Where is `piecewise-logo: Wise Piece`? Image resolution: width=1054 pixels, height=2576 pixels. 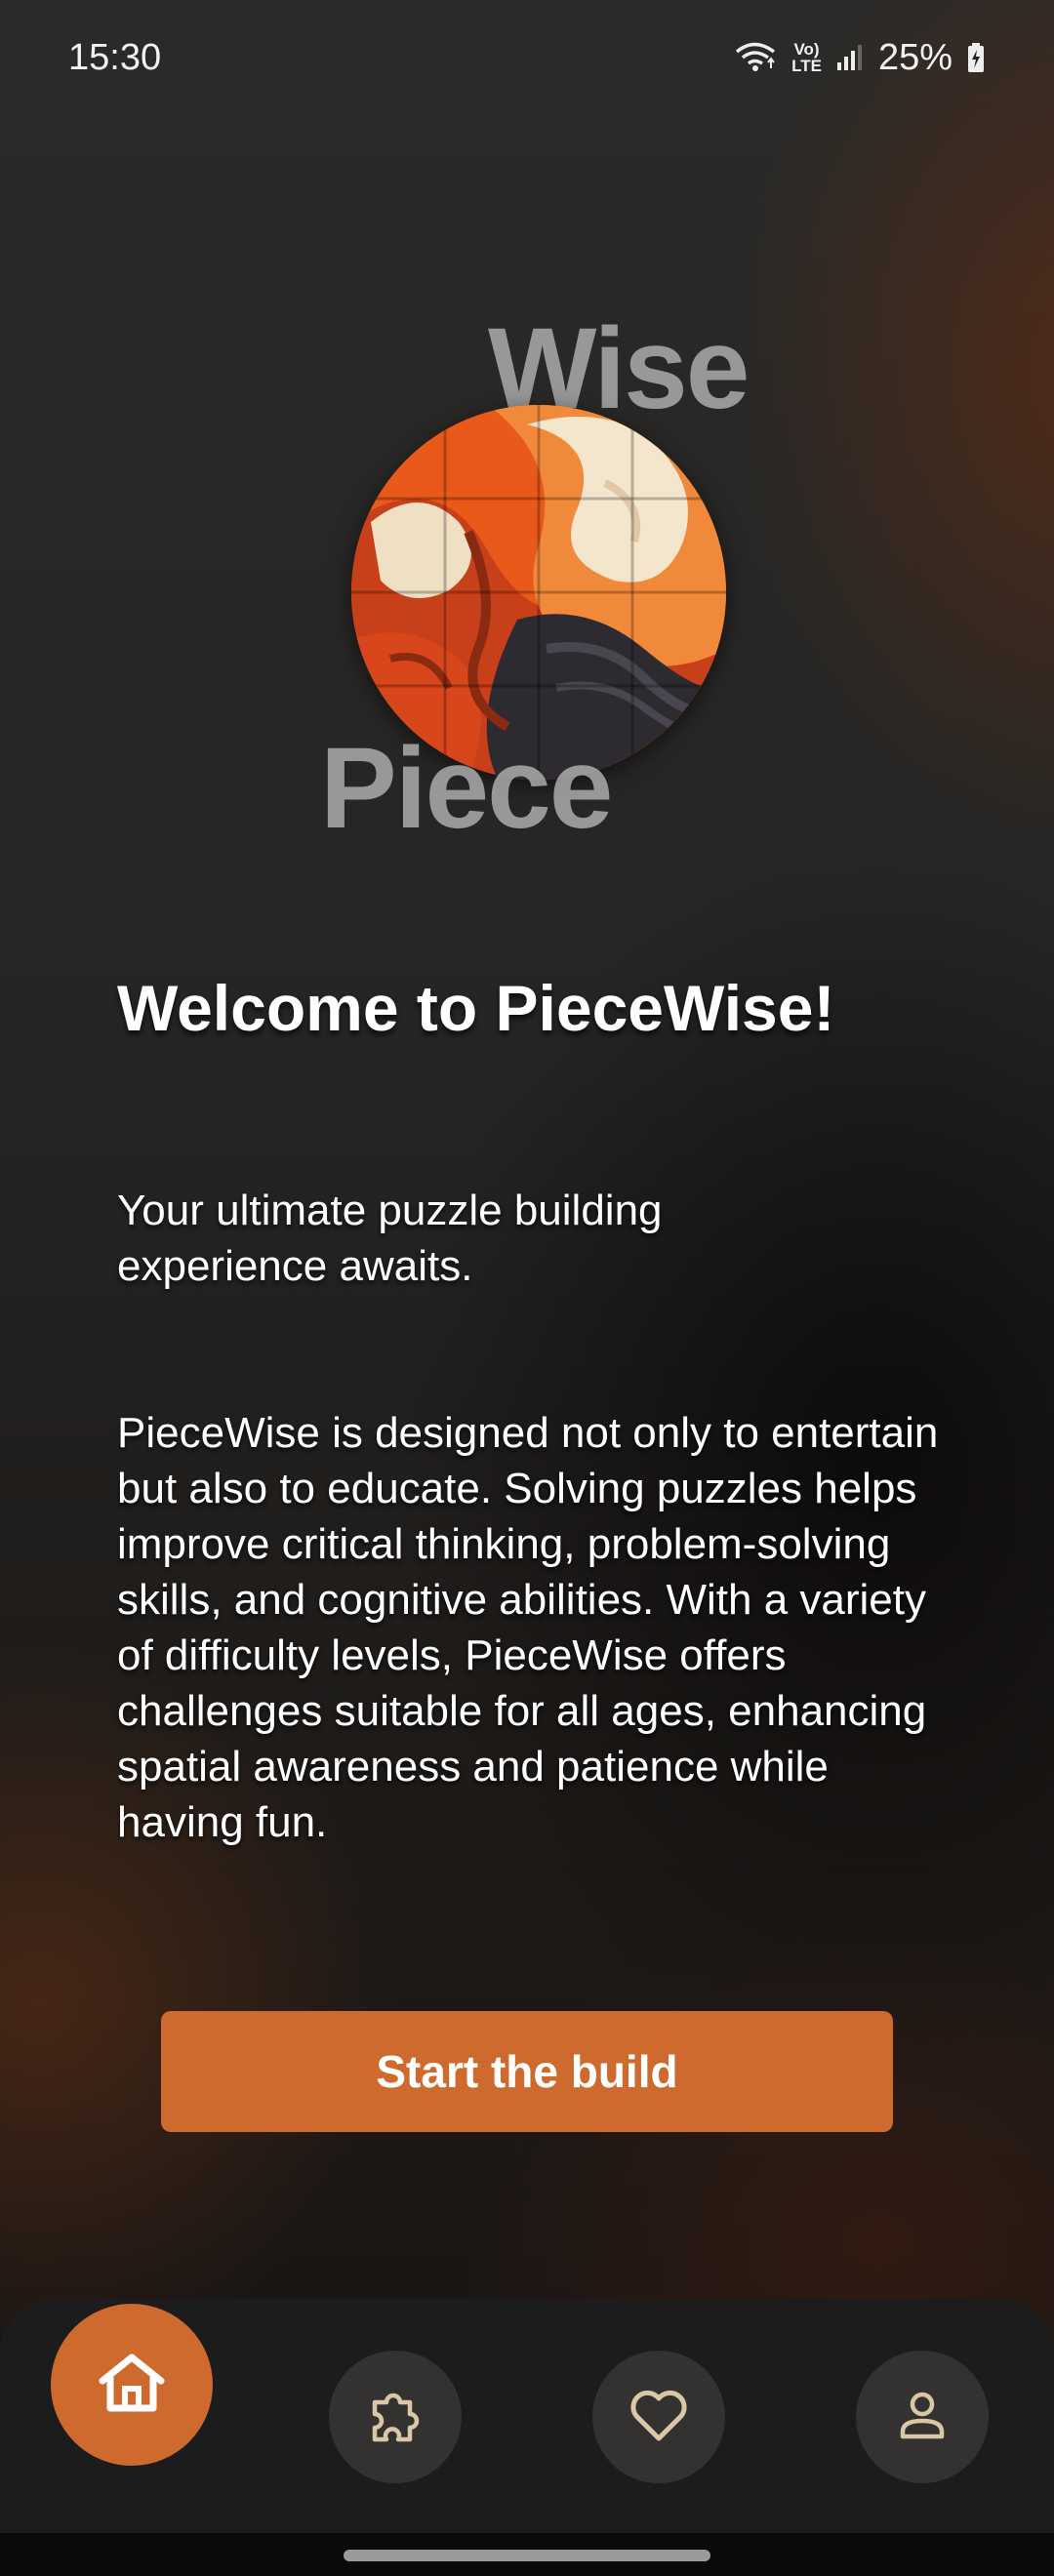 piecewise-logo: Wise Piece is located at coordinates (536, 577).